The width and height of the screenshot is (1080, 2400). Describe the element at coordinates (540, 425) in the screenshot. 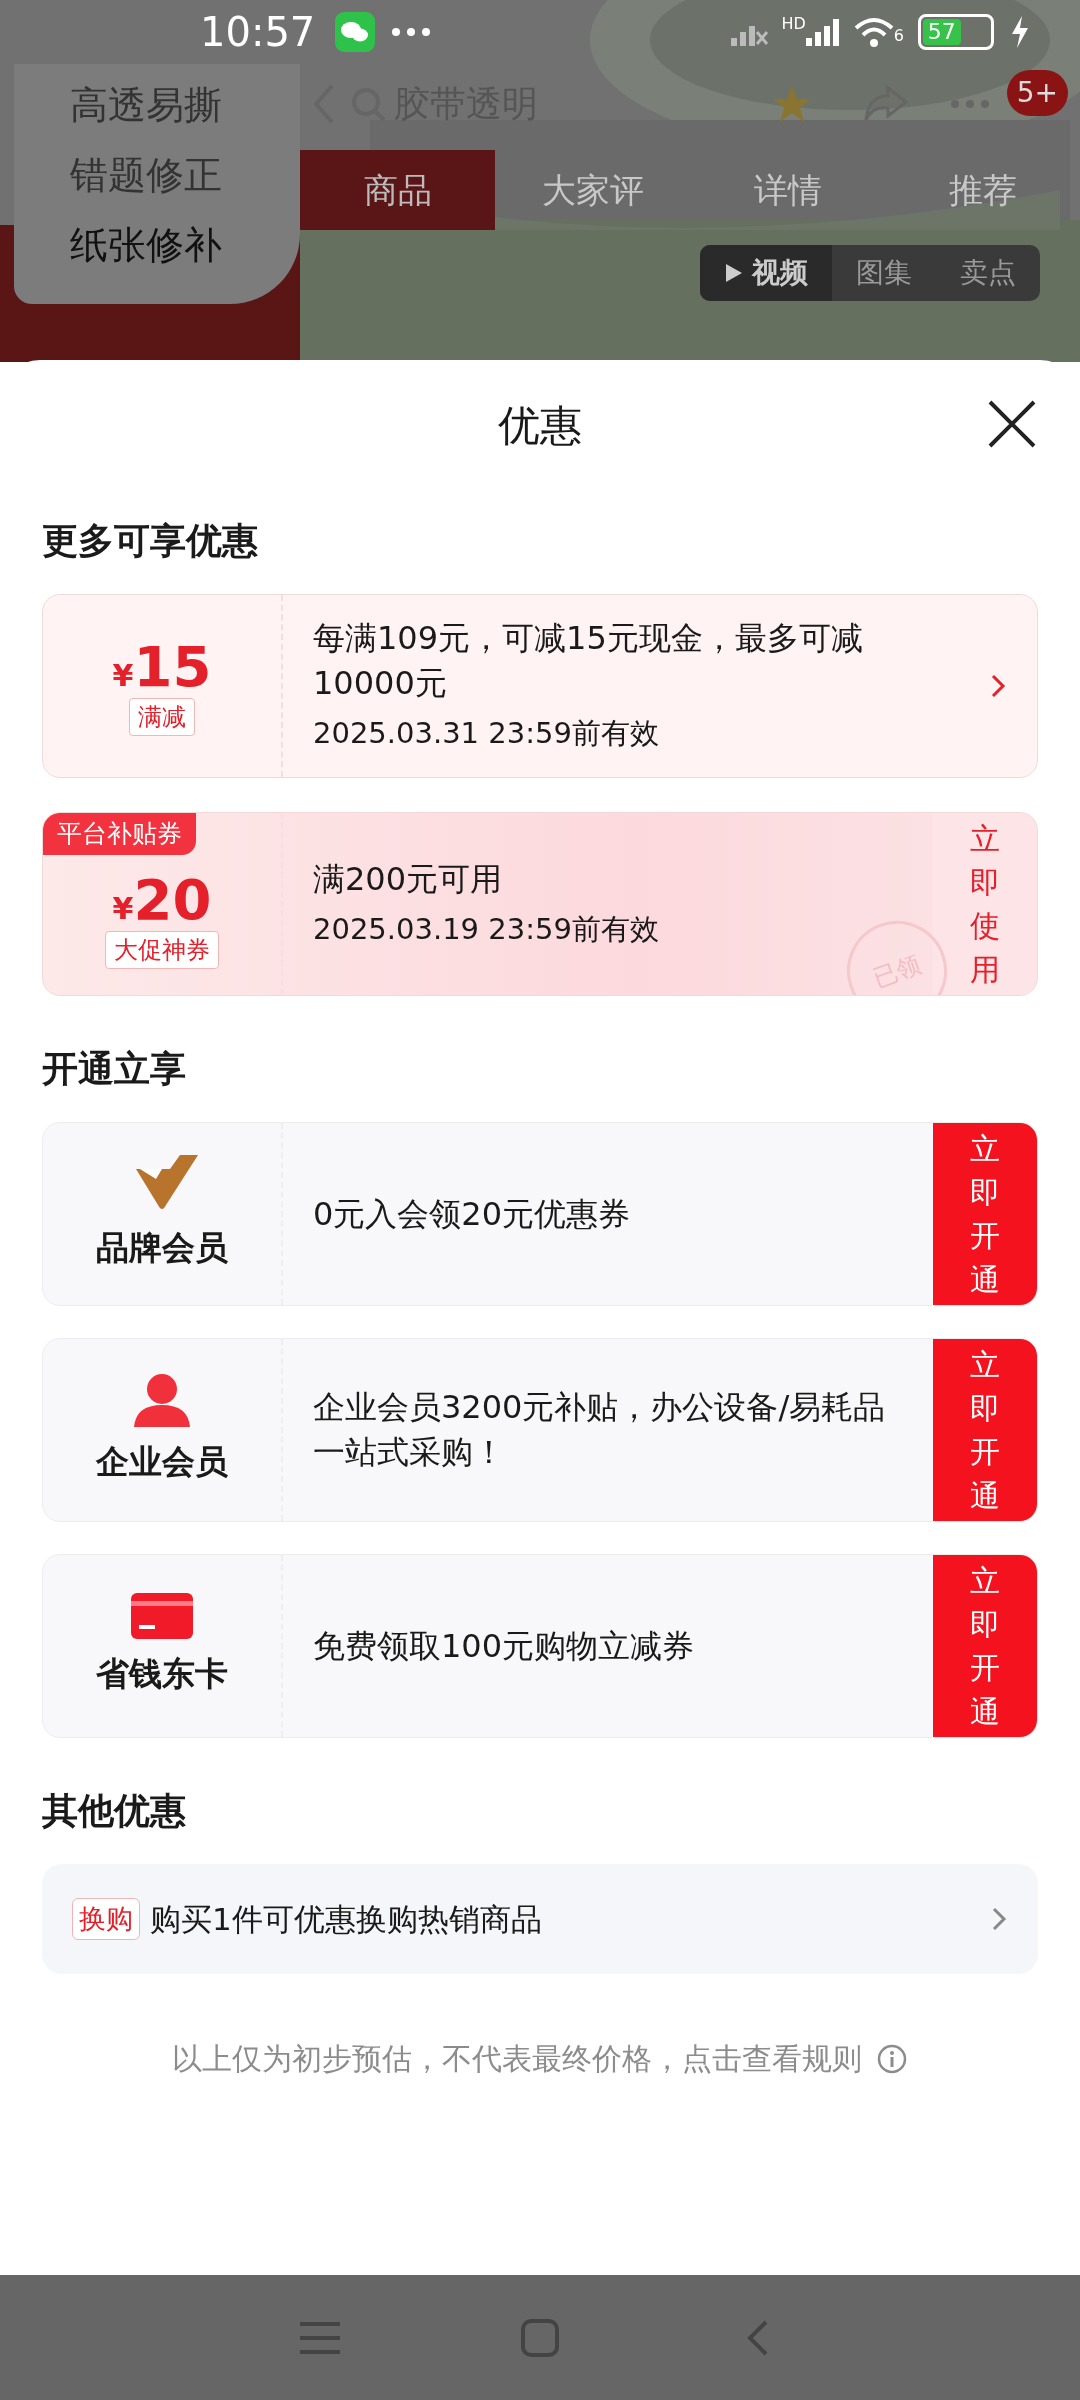

I see `sheet-title: 优惠` at that location.